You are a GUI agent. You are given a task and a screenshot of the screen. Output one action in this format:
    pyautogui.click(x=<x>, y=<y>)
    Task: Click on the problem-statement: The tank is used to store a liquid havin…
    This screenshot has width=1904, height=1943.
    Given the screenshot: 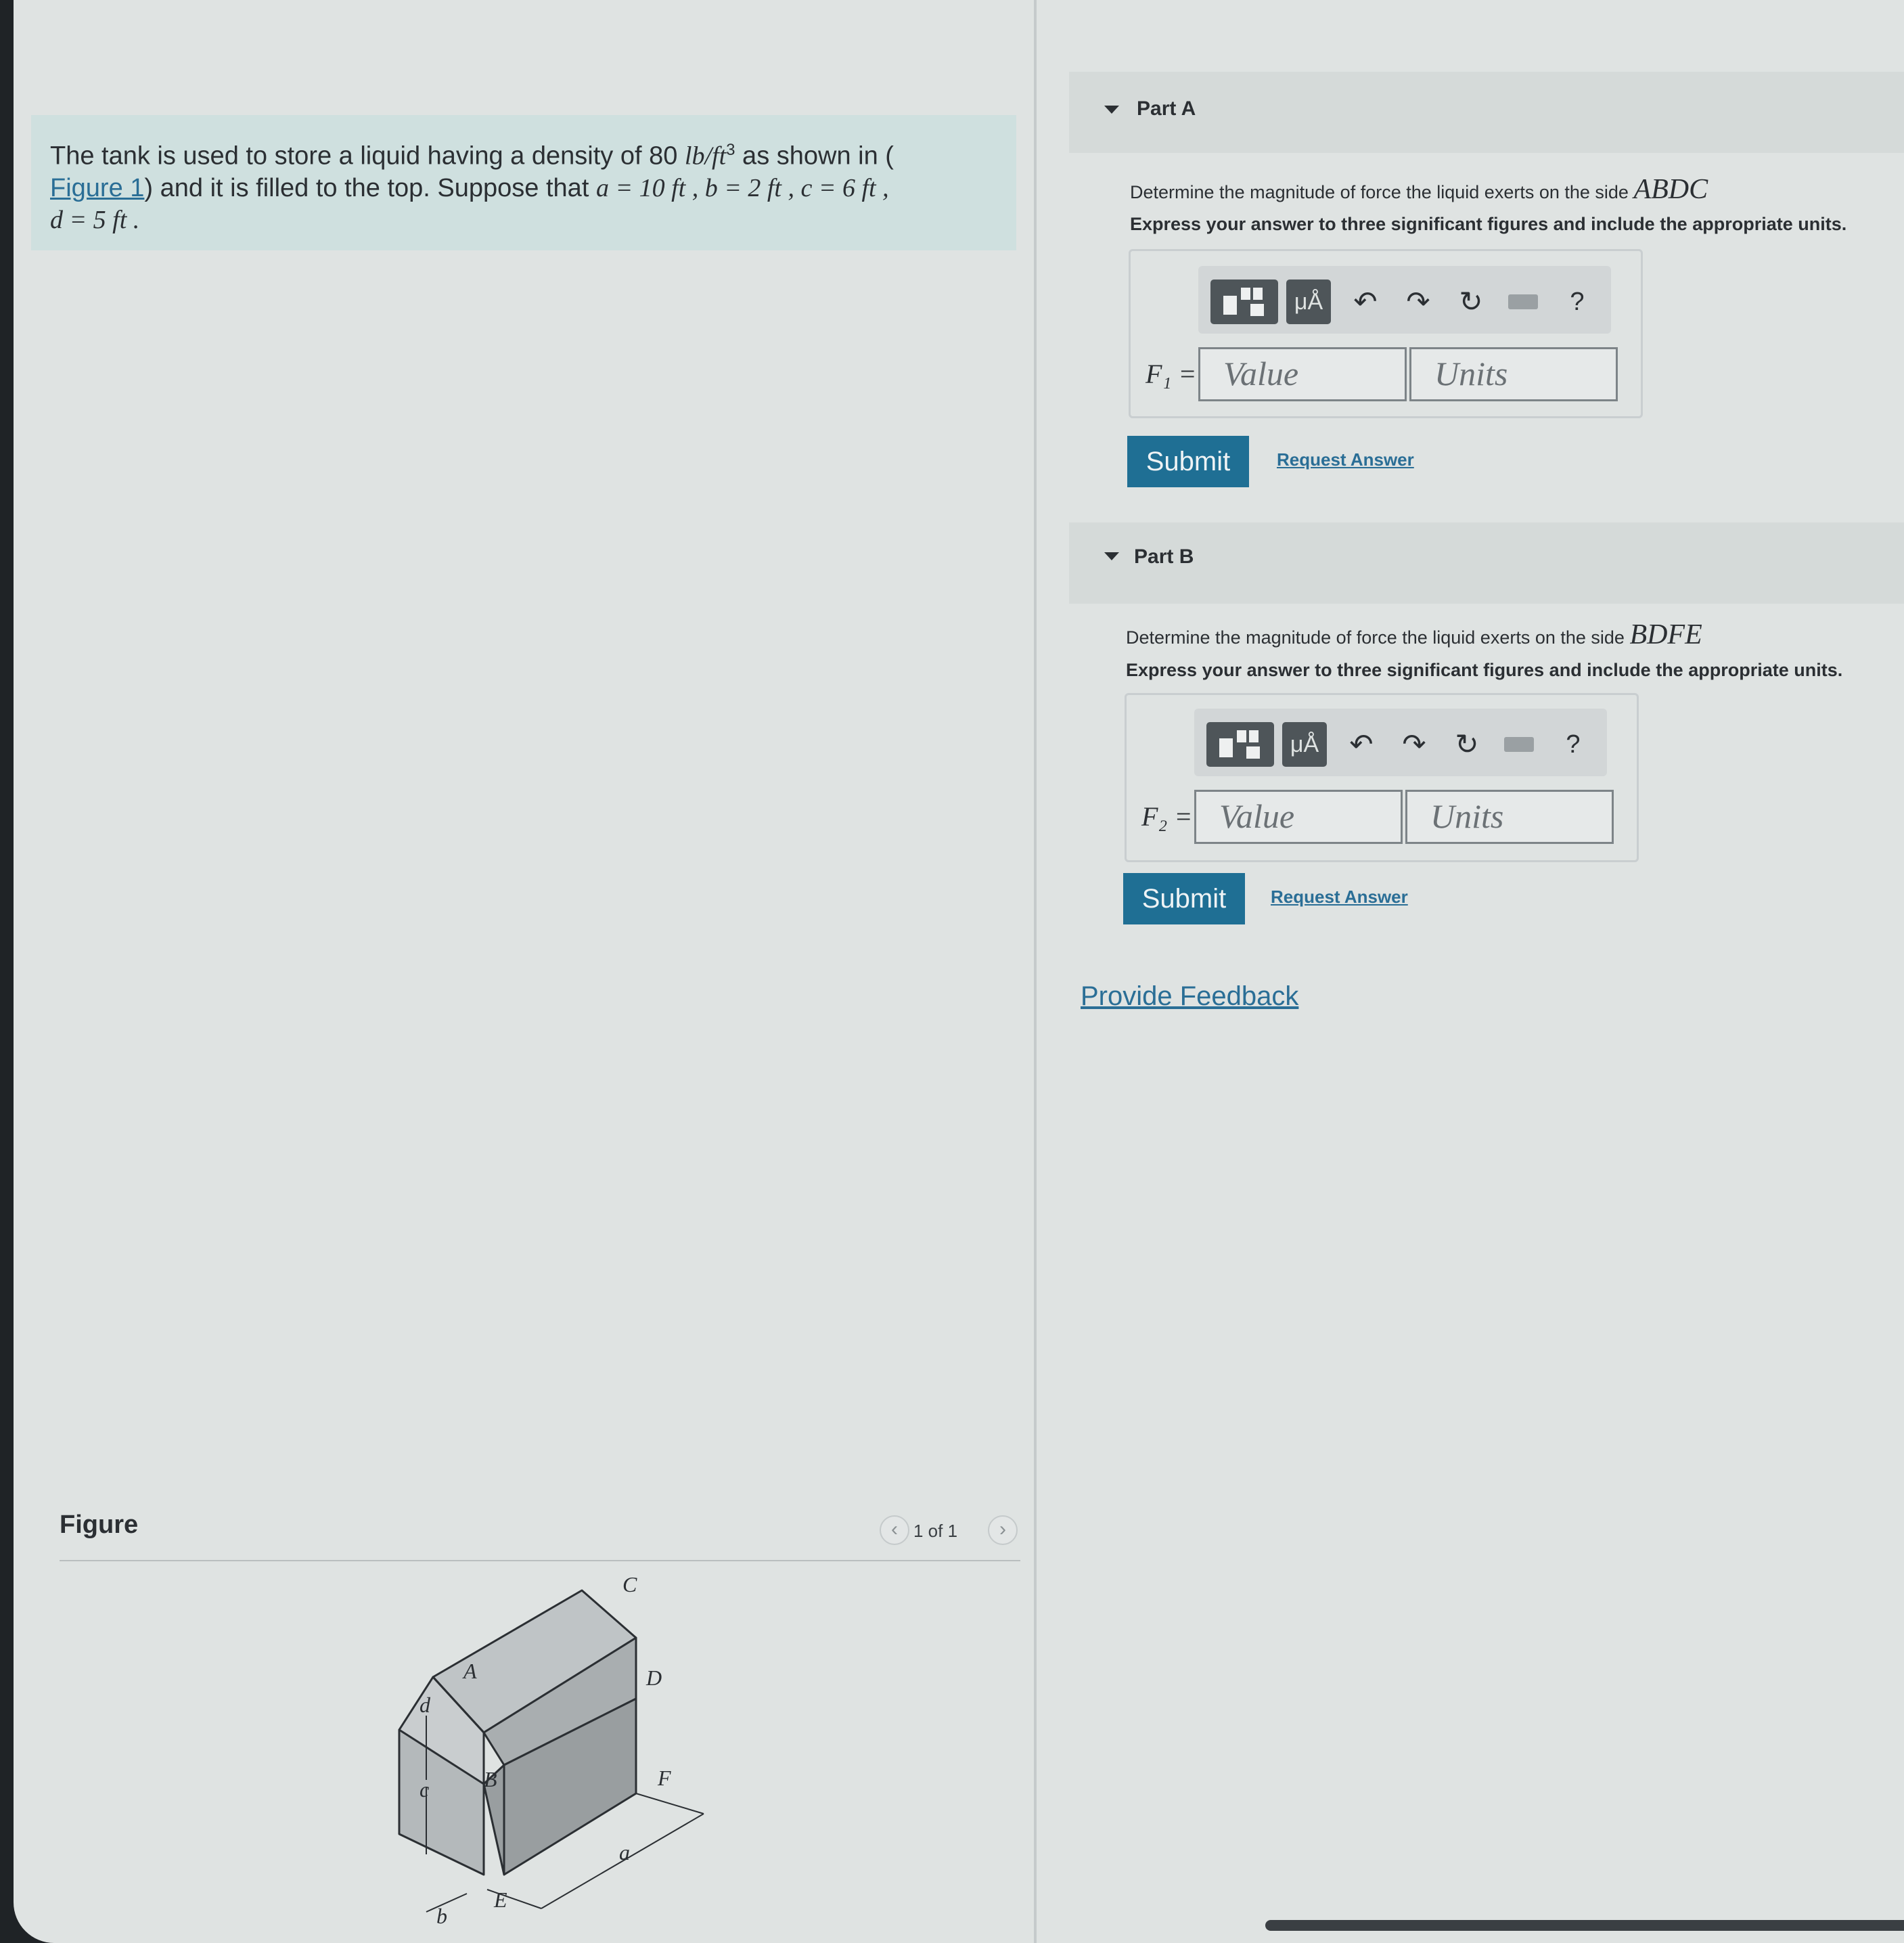 What is the action you would take?
    pyautogui.click(x=523, y=183)
    